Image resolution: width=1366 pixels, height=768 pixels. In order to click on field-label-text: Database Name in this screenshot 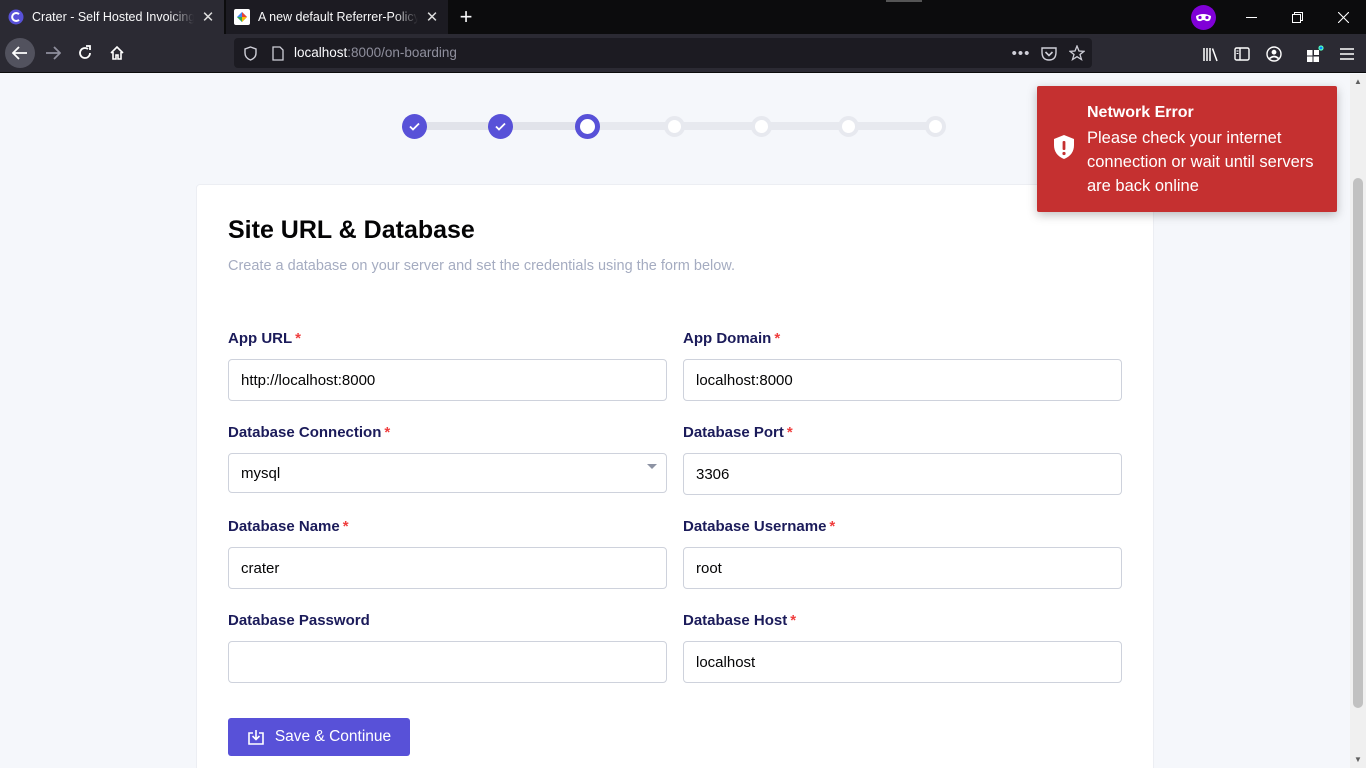, I will do `click(284, 526)`.